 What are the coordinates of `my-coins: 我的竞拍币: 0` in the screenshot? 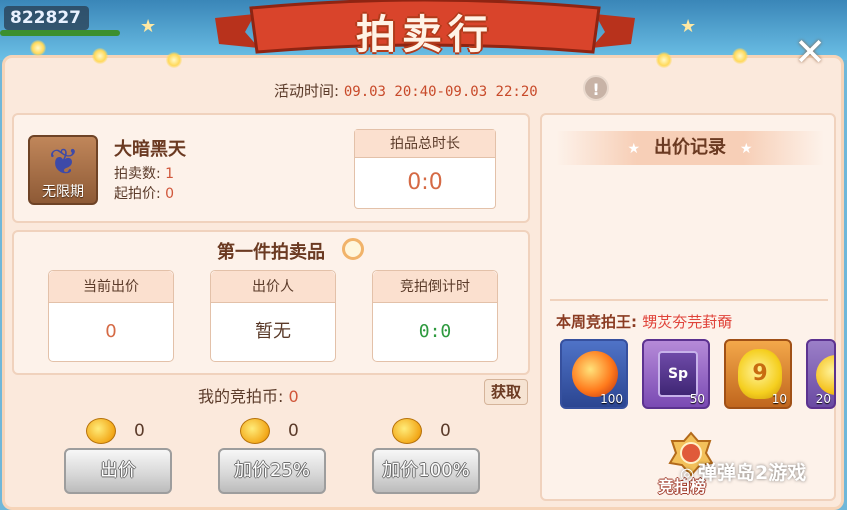 It's located at (248, 395).